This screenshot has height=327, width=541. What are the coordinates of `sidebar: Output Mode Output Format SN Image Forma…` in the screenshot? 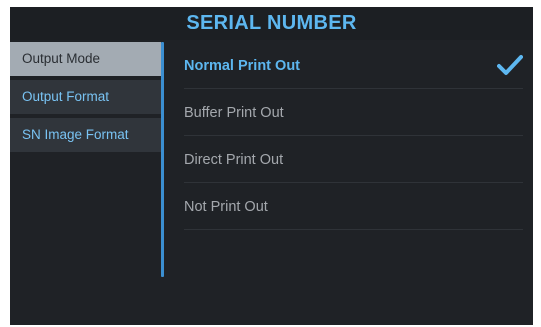 It's located at (85, 97).